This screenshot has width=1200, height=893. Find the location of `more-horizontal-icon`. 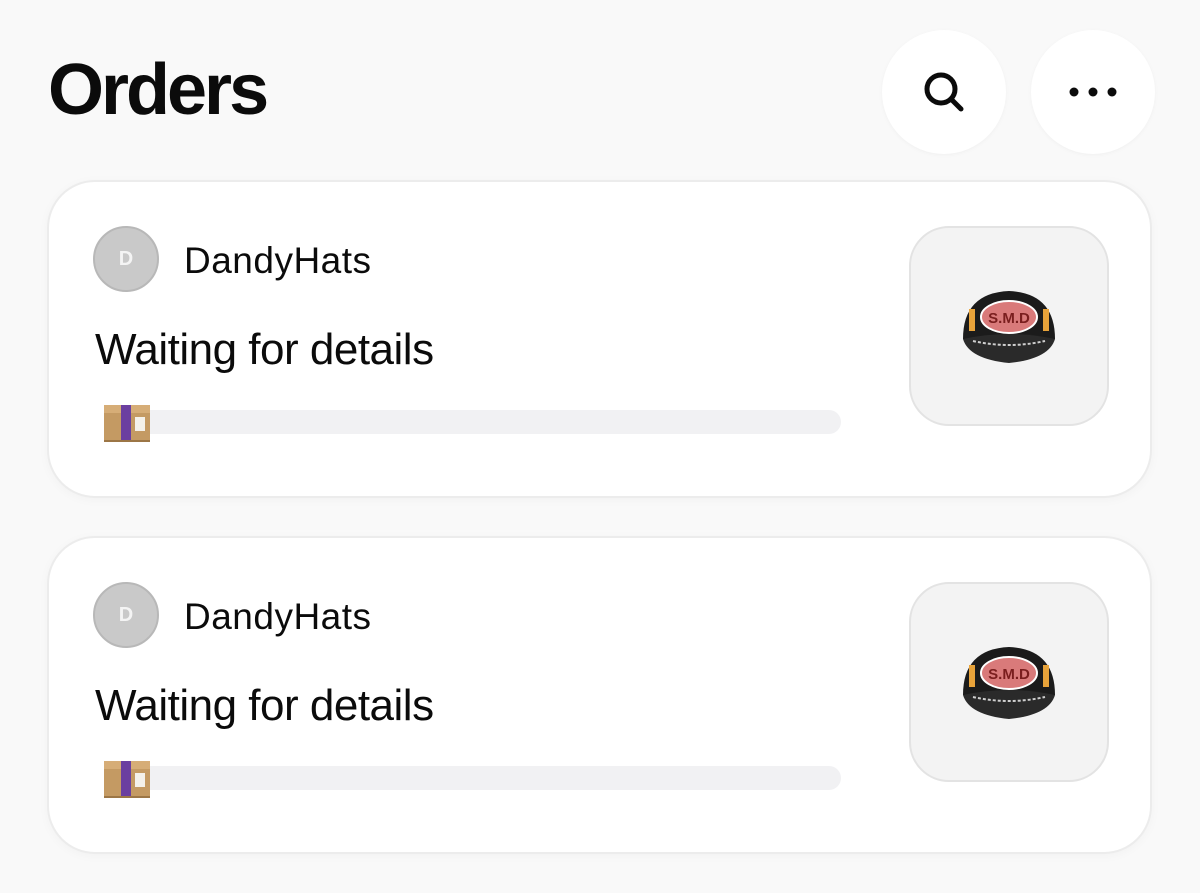

more-horizontal-icon is located at coordinates (1093, 92).